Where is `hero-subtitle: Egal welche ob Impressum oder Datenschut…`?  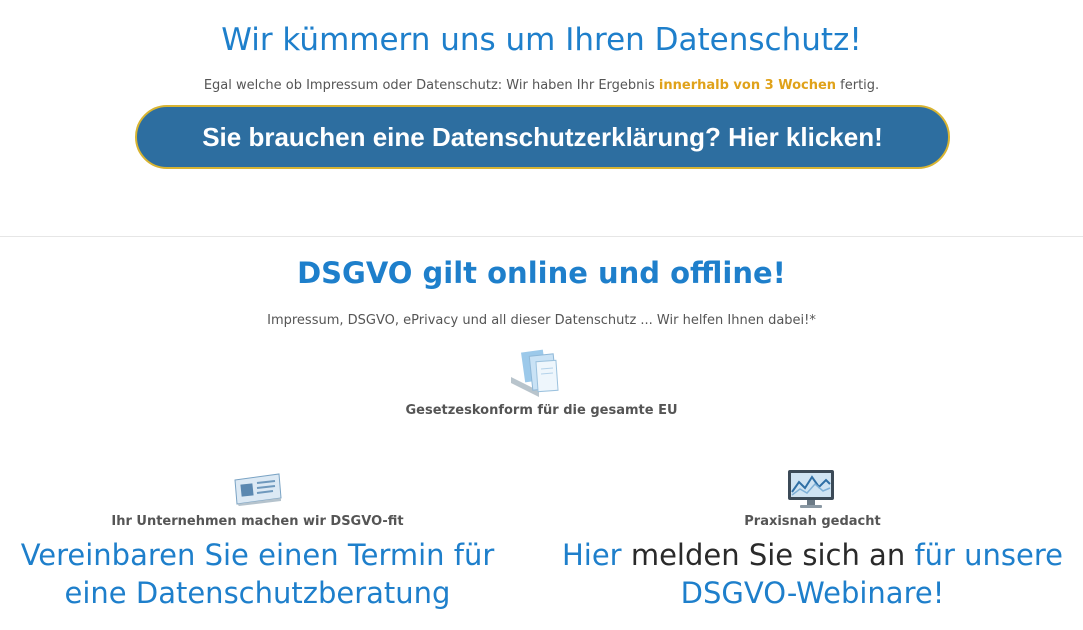 hero-subtitle: Egal welche ob Impressum oder Datenschut… is located at coordinates (541, 85).